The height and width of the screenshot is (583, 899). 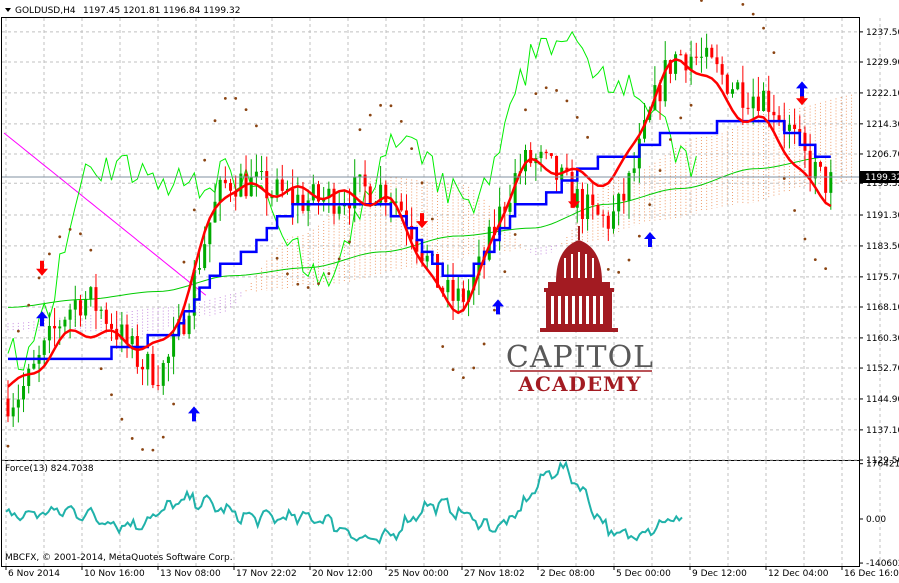 What do you see at coordinates (580, 384) in the screenshot?
I see `logo-line2: ACADEMY` at bounding box center [580, 384].